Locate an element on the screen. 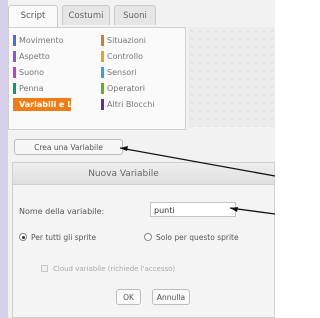 The image size is (320, 318). radio-label: Per tutti gli sprite is located at coordinates (64, 237).